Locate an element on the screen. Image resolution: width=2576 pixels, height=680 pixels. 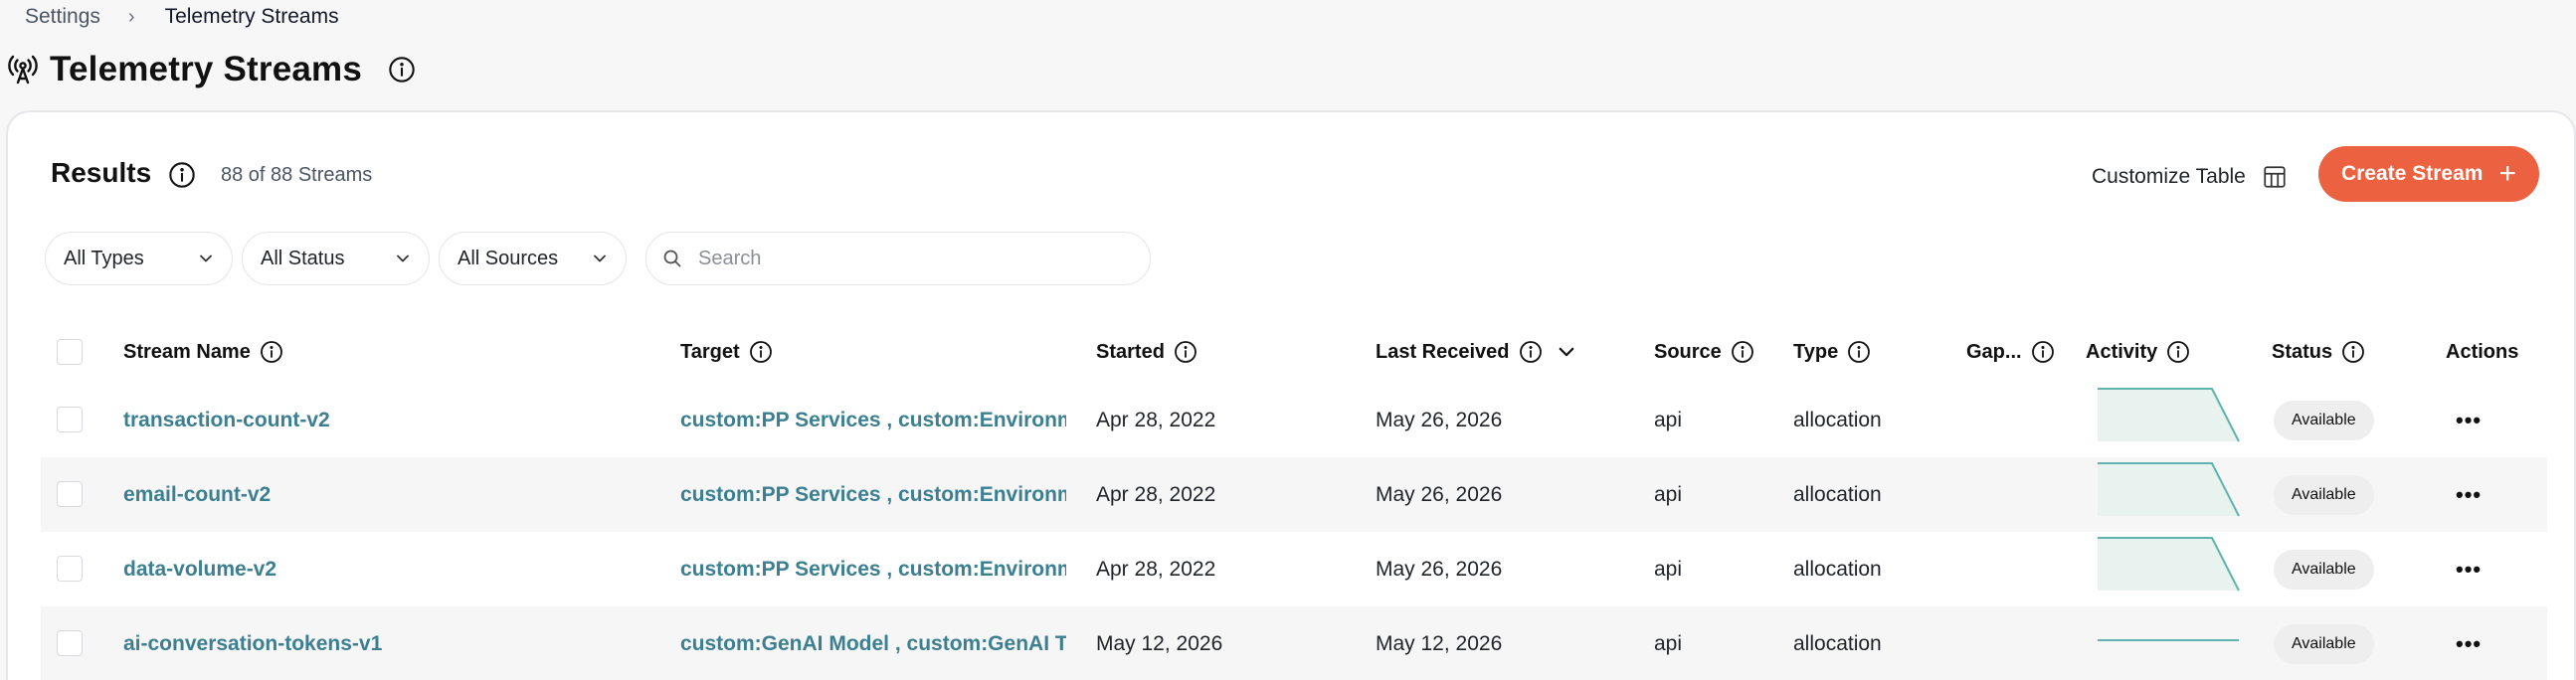
search-box is located at coordinates (898, 258).